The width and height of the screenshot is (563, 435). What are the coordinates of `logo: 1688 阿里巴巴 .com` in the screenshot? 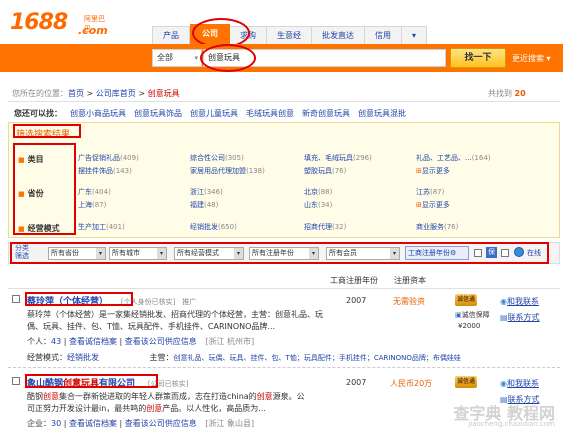 It's located at (60, 26).